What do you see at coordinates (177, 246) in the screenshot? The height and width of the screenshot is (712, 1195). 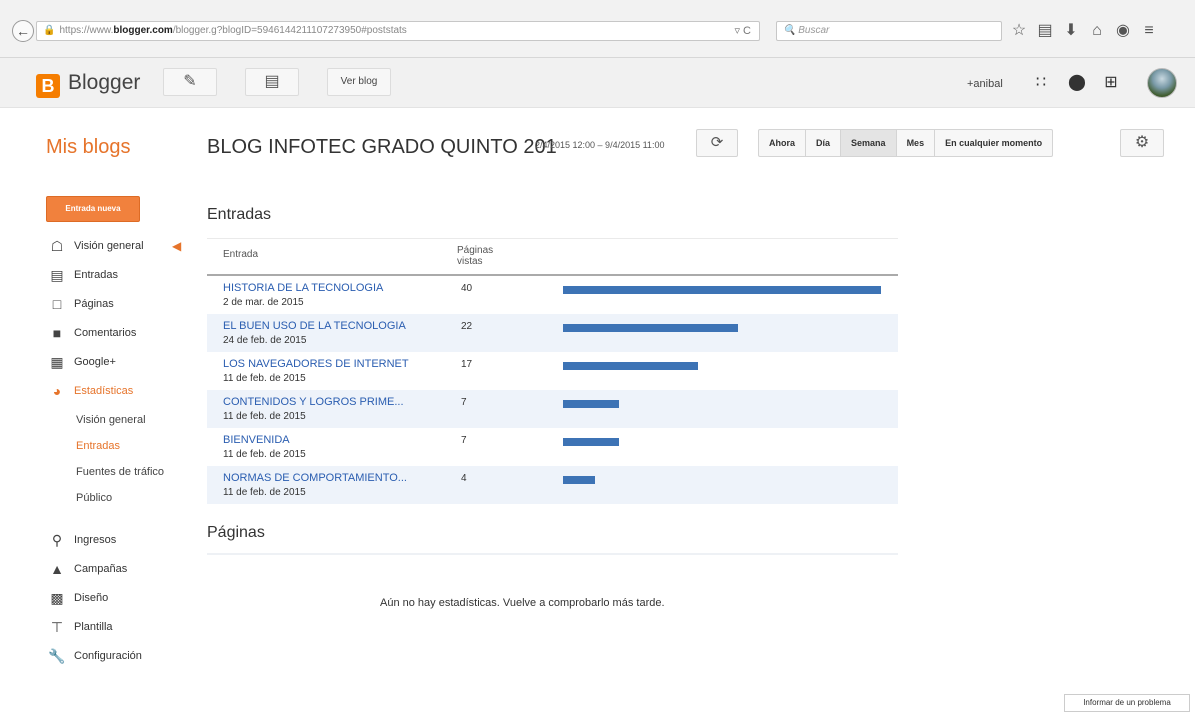 I see `megaphone-icon: ◀` at bounding box center [177, 246].